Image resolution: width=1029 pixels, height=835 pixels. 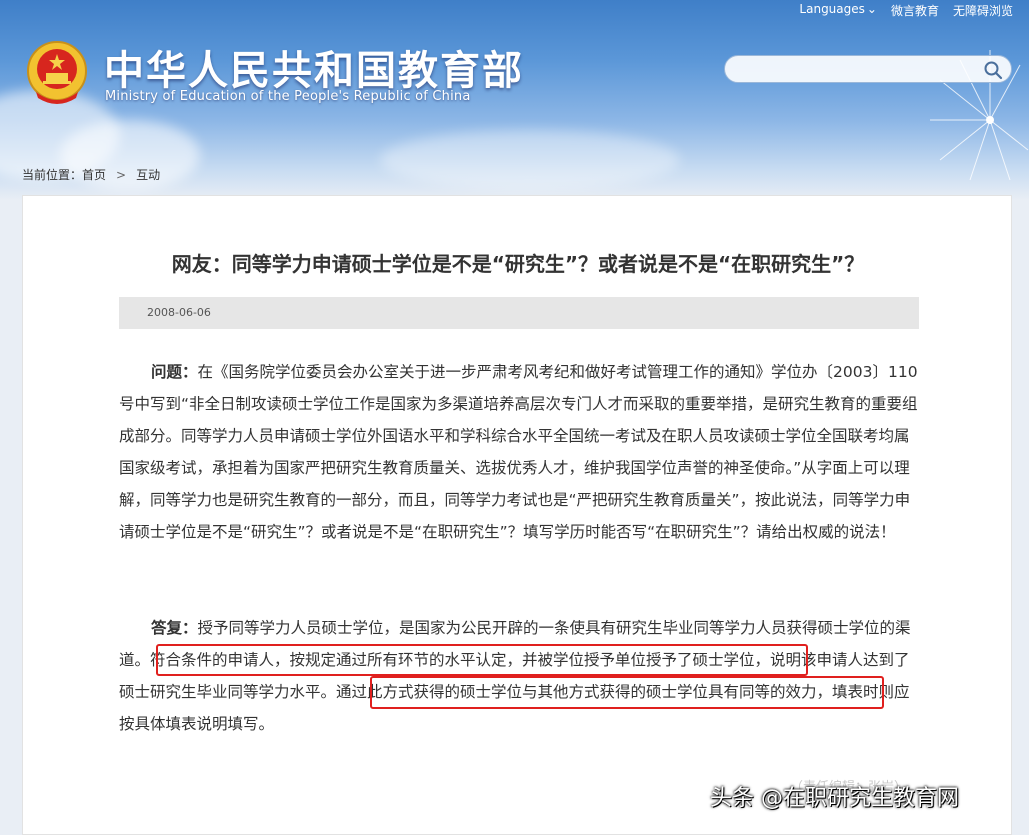 I want to click on languages-link: Languages, so click(x=831, y=10).